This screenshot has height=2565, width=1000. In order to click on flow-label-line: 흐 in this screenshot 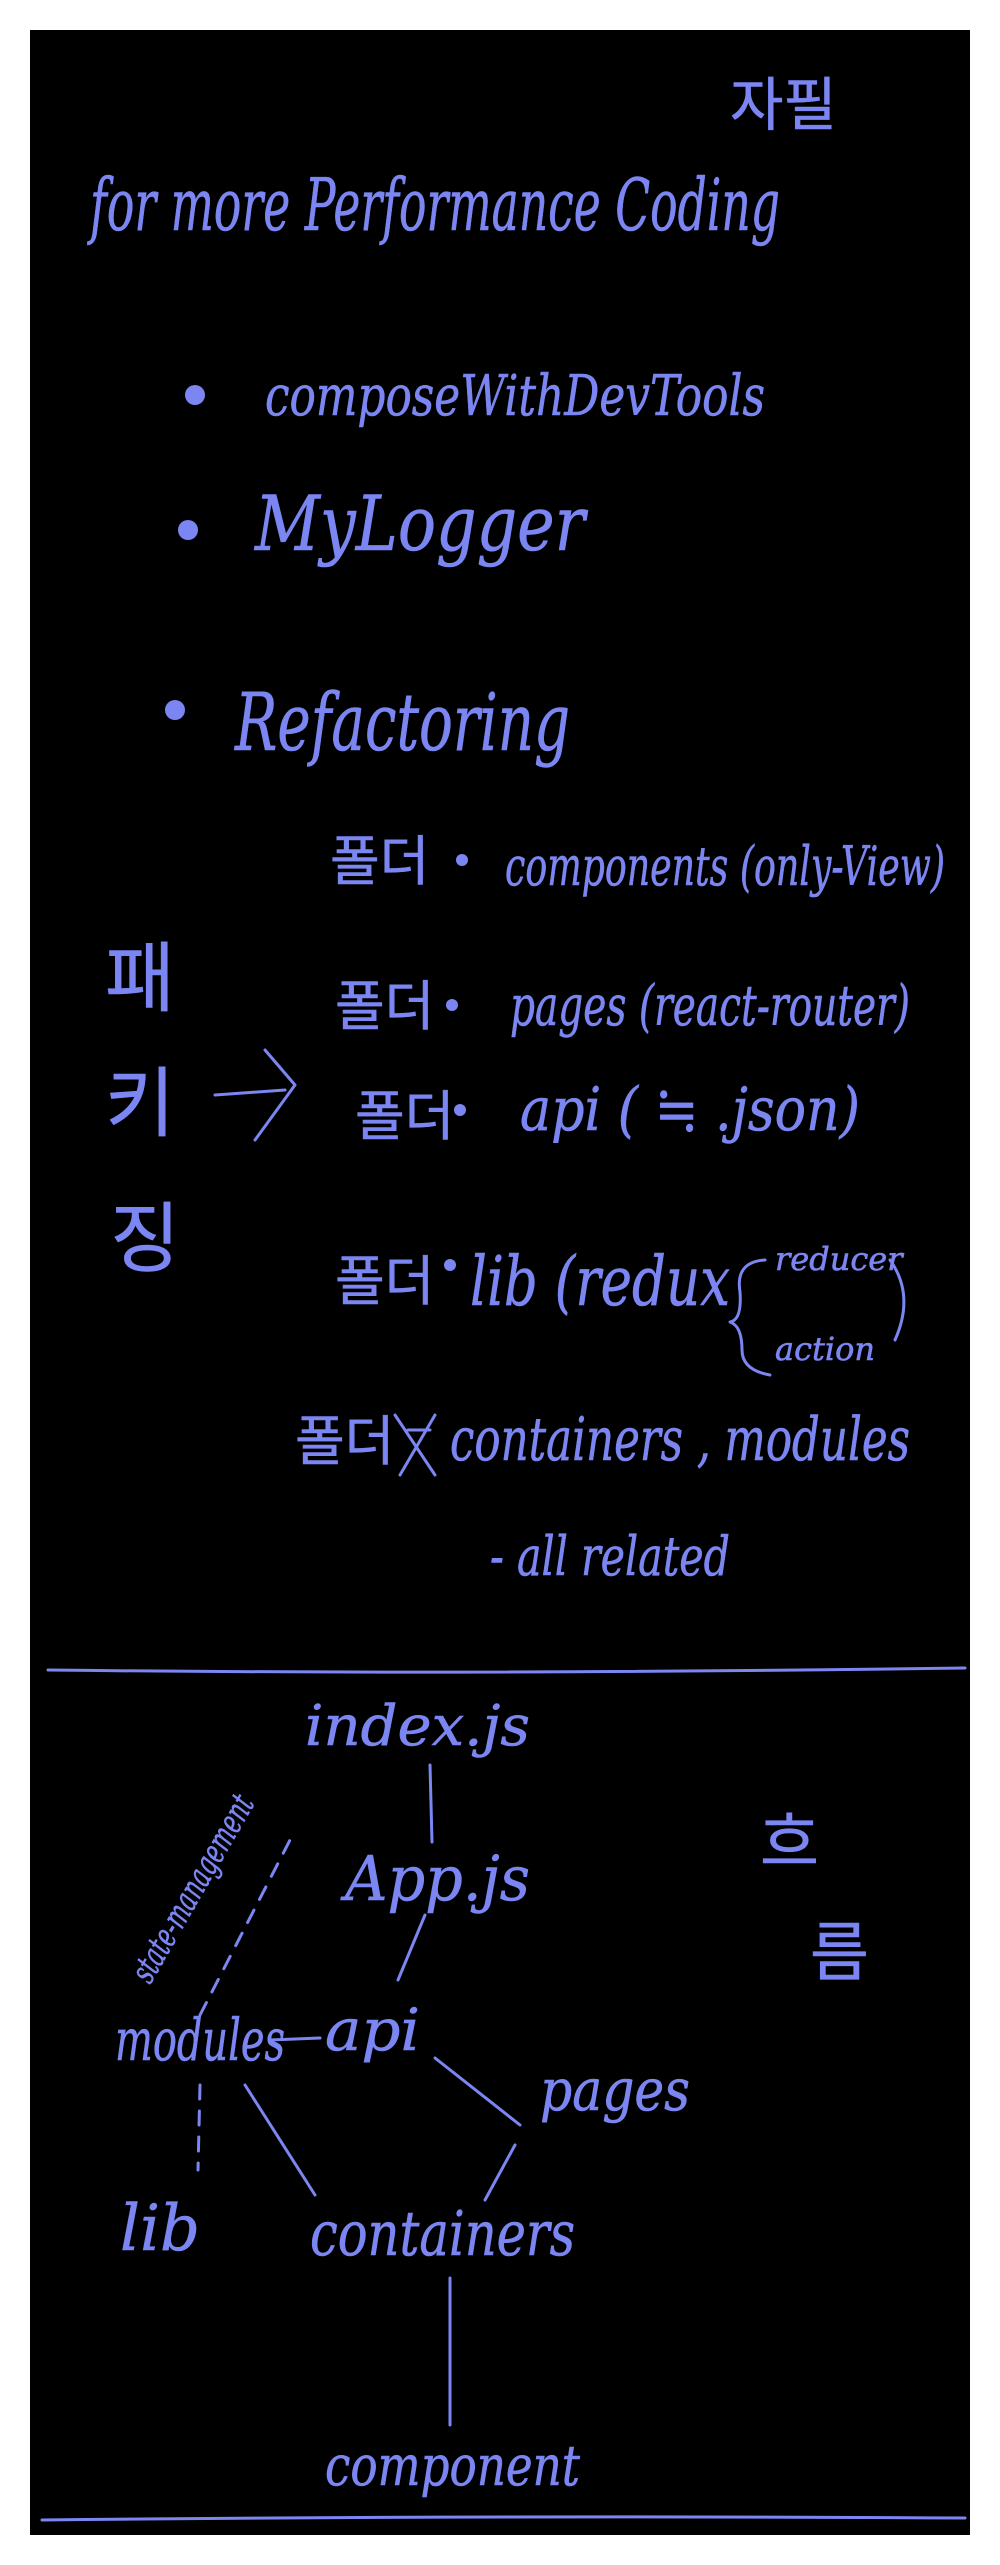, I will do `click(789, 1844)`.